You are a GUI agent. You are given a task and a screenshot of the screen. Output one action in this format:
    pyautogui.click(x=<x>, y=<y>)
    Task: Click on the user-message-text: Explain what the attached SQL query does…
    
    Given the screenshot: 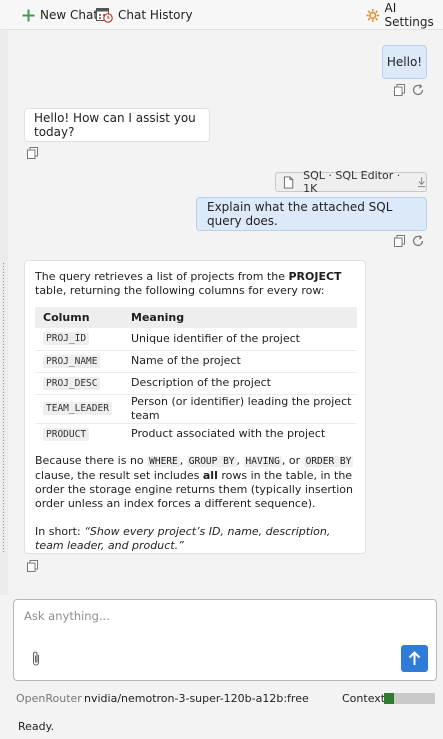 What is the action you would take?
    pyautogui.click(x=300, y=214)
    